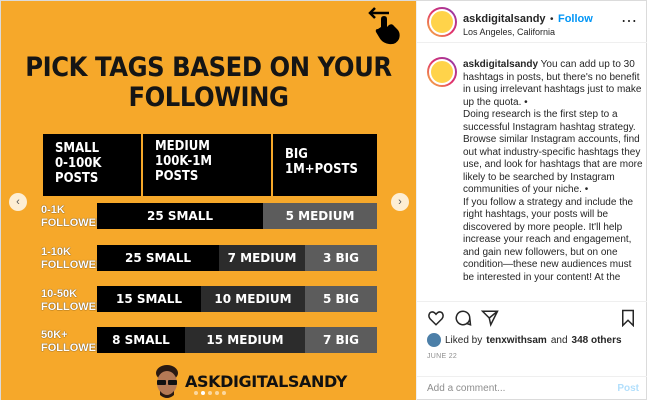 The image size is (647, 400). Describe the element at coordinates (78, 163) in the screenshot. I see `header-small-line: 0-100K` at that location.